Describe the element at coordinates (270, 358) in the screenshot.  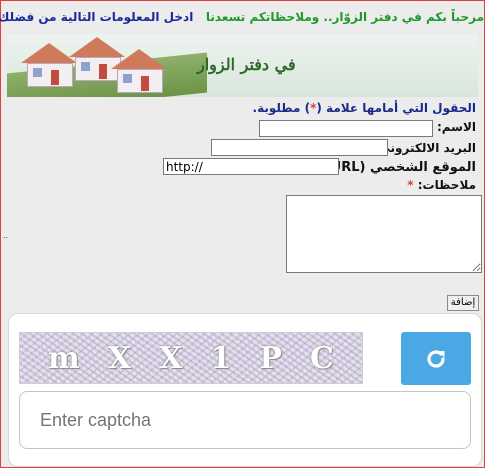
I see `captcha-char: P` at that location.